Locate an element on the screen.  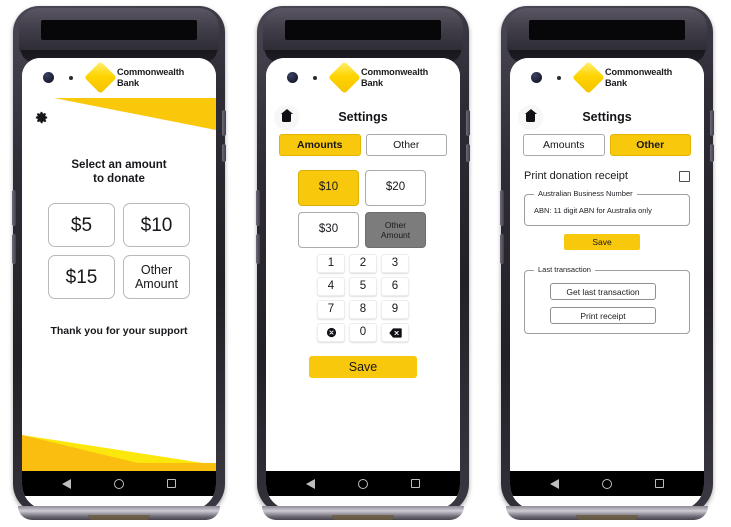
key-3: 3 is located at coordinates (395, 263).